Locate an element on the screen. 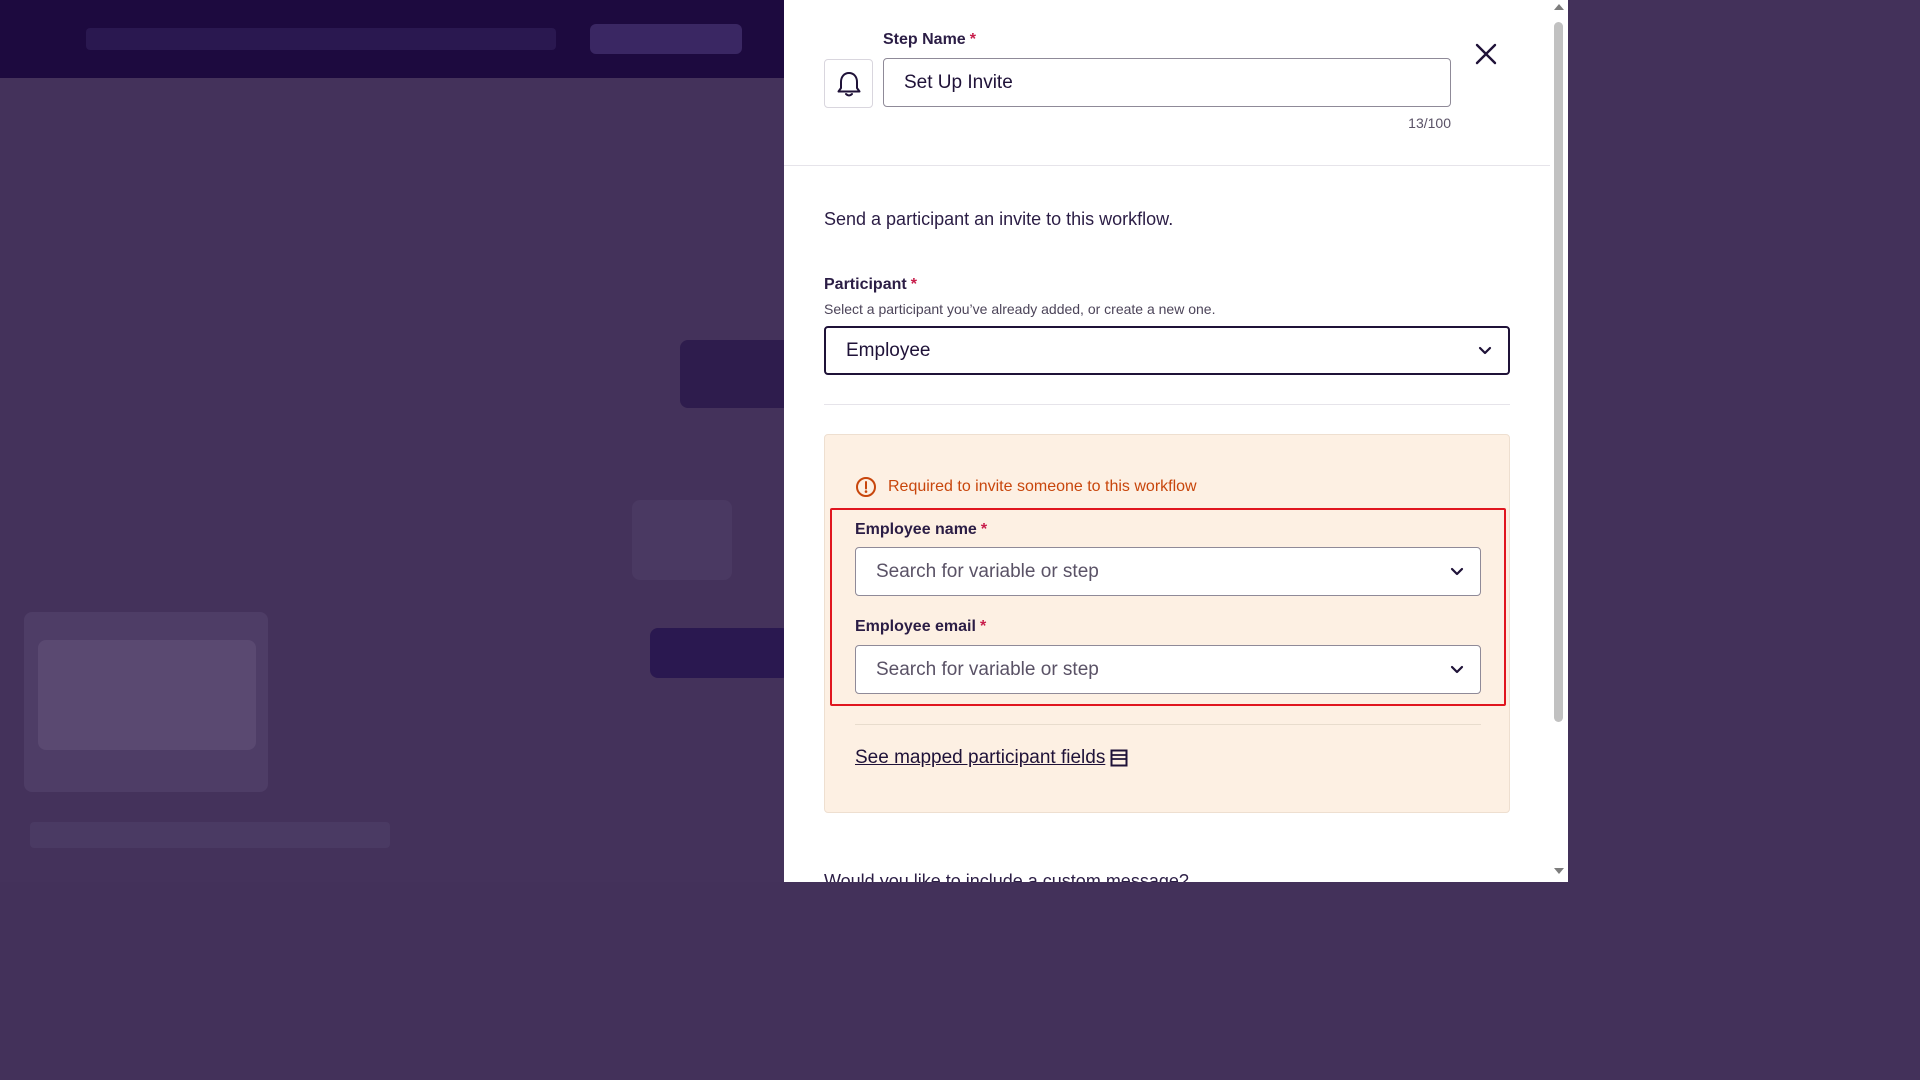 The height and width of the screenshot is (1080, 1920). employee-name-label-text: Employee name is located at coordinates (916, 529).